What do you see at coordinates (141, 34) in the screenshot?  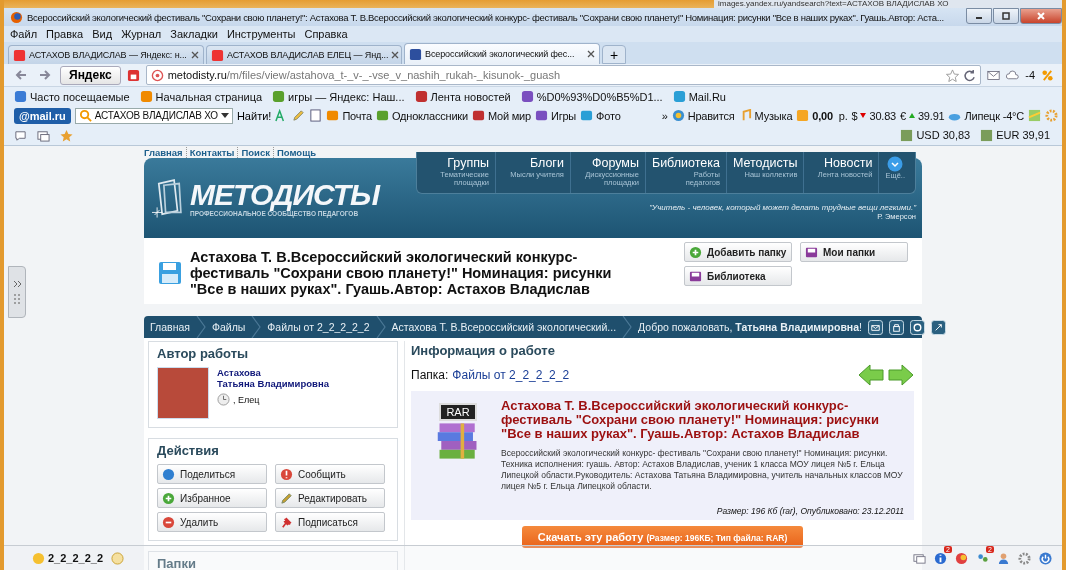 I see `menu-item: Журнал` at bounding box center [141, 34].